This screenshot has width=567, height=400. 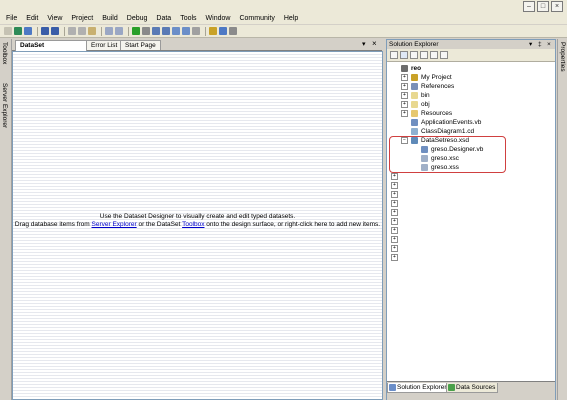 What do you see at coordinates (72, 31) in the screenshot?
I see `cut-icon` at bounding box center [72, 31].